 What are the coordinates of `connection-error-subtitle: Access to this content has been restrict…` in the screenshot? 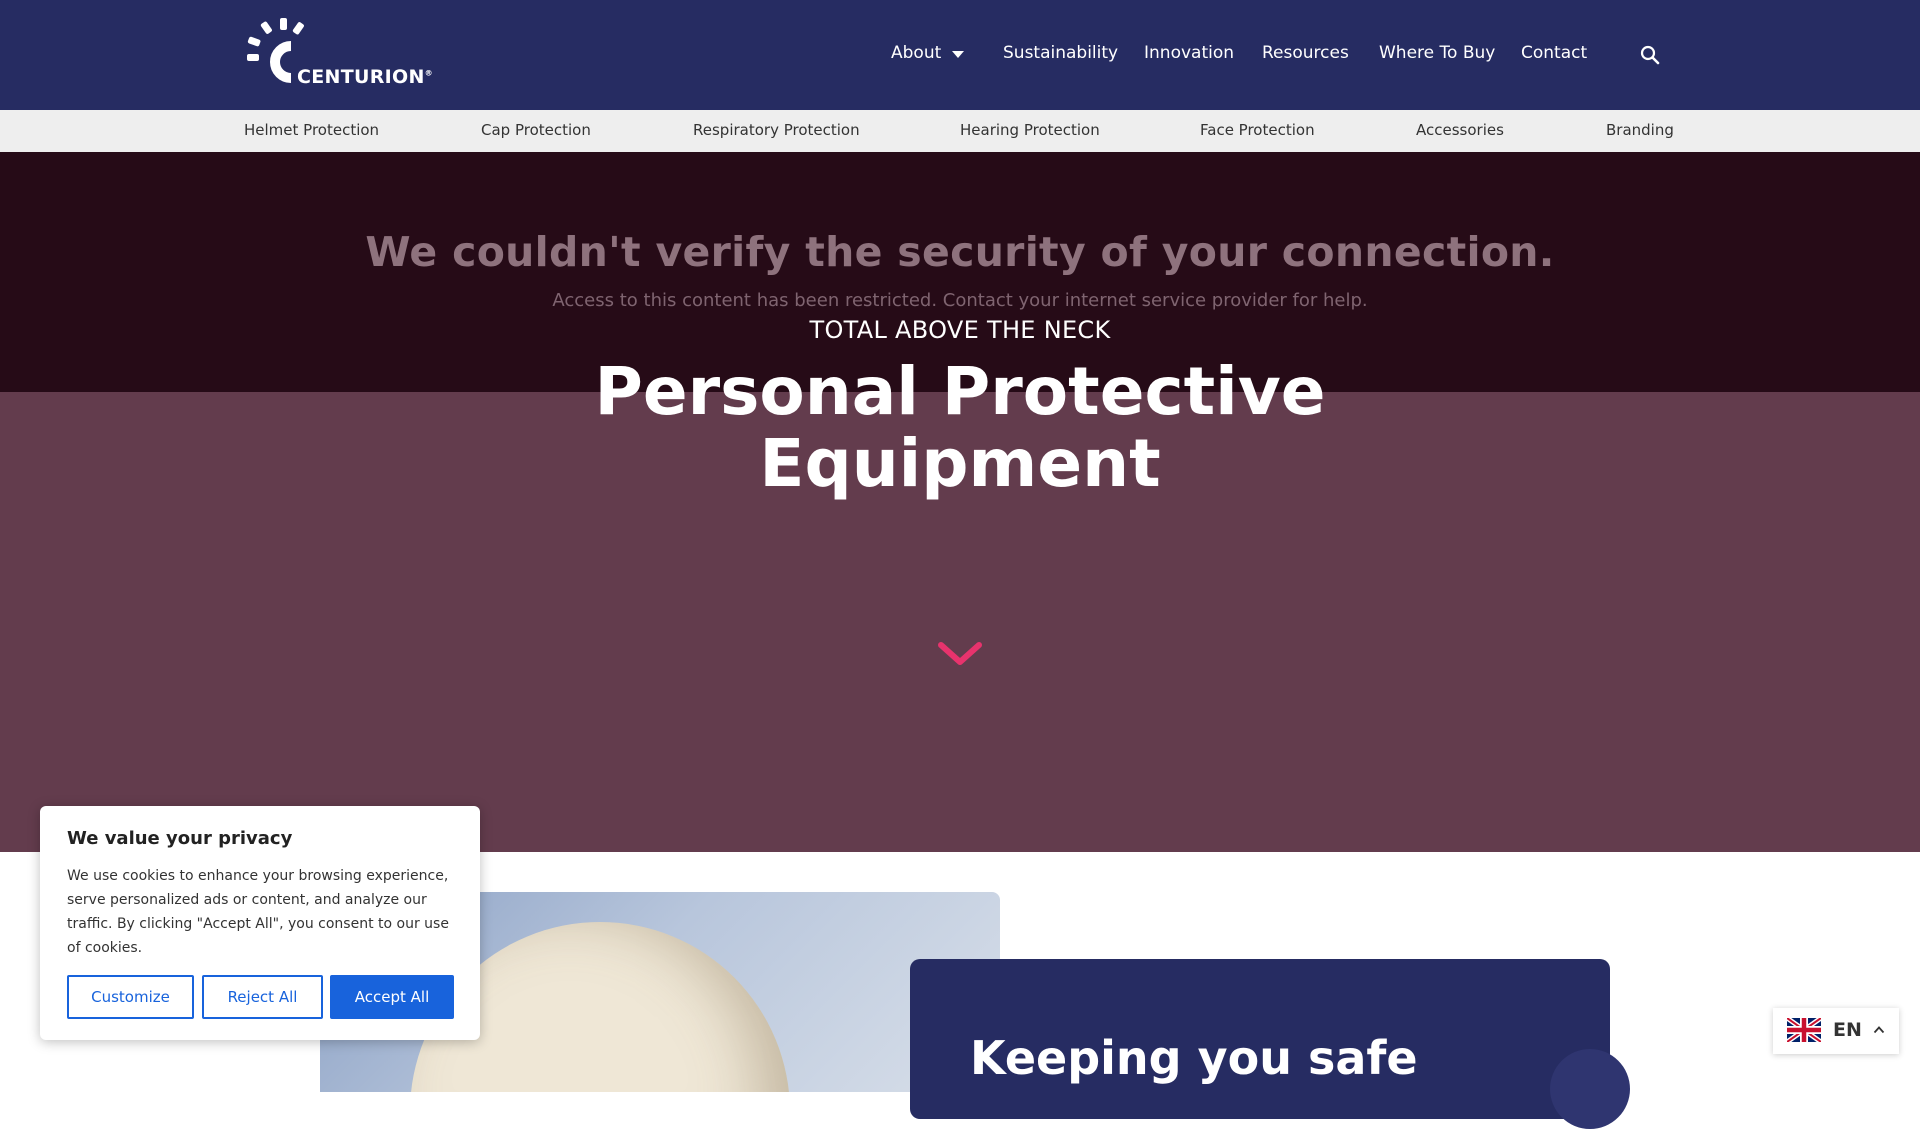 It's located at (960, 300).